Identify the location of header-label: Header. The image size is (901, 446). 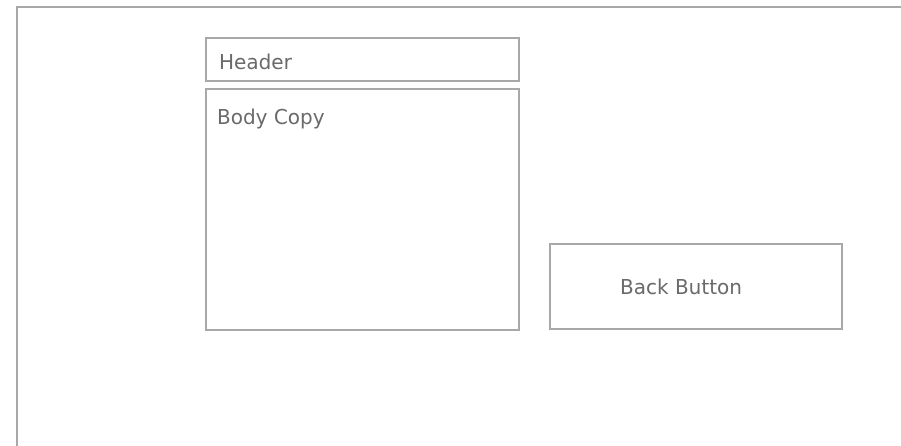
(255, 62).